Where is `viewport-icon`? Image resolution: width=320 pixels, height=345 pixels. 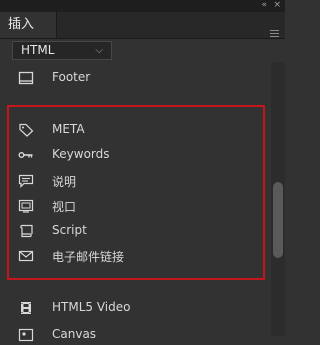 viewport-icon is located at coordinates (26, 206).